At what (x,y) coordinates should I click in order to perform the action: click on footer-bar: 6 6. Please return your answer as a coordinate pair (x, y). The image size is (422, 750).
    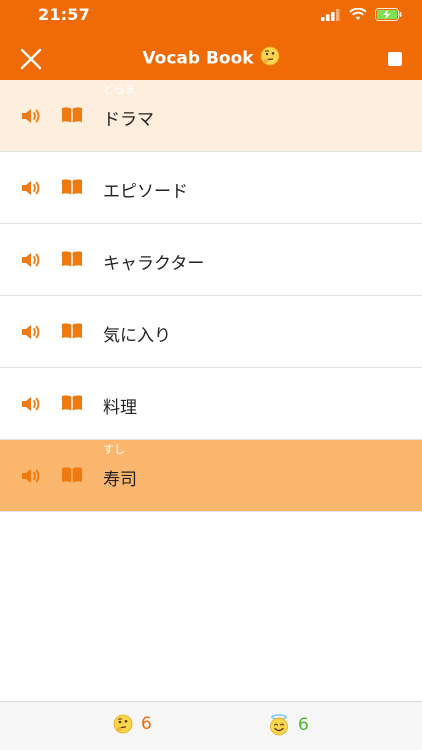
    Looking at the image, I should click on (211, 725).